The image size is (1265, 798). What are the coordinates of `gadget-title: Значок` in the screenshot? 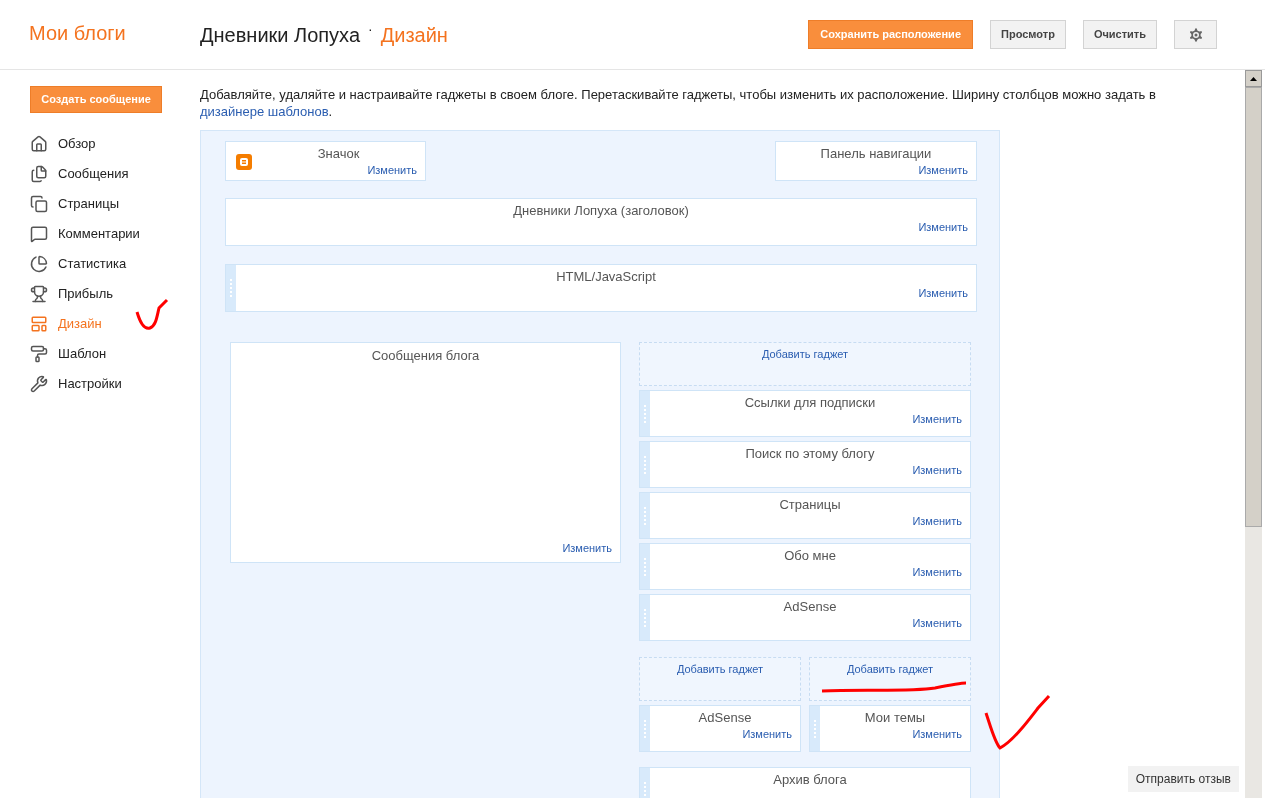 It's located at (338, 154).